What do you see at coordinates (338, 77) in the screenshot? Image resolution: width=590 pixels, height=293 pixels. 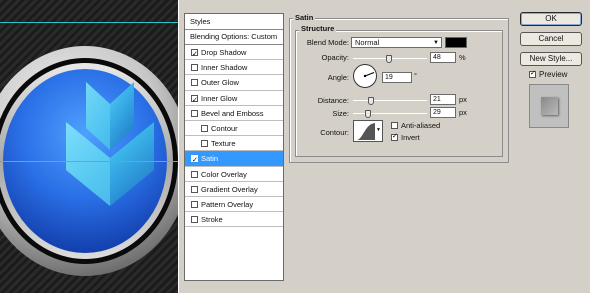 I see `angle-label: Angle:` at bounding box center [338, 77].